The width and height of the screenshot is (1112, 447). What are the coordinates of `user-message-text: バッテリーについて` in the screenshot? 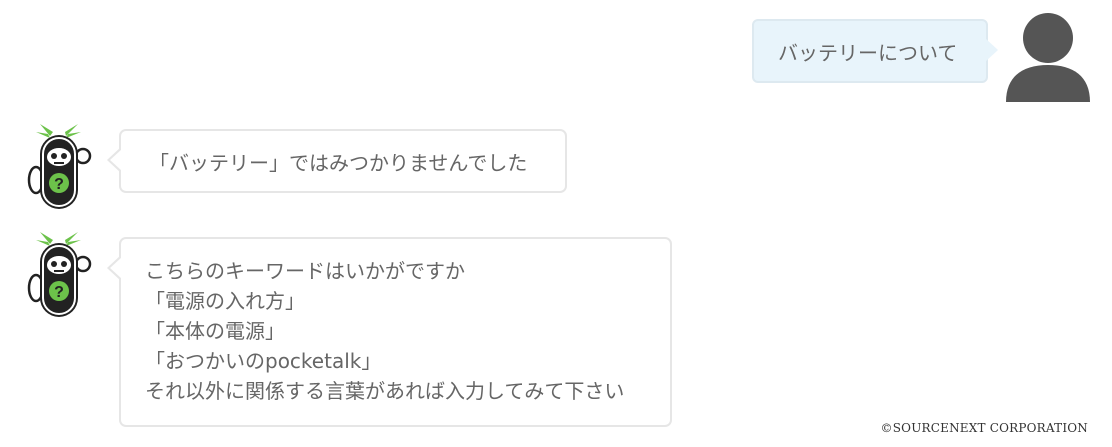 It's located at (868, 52).